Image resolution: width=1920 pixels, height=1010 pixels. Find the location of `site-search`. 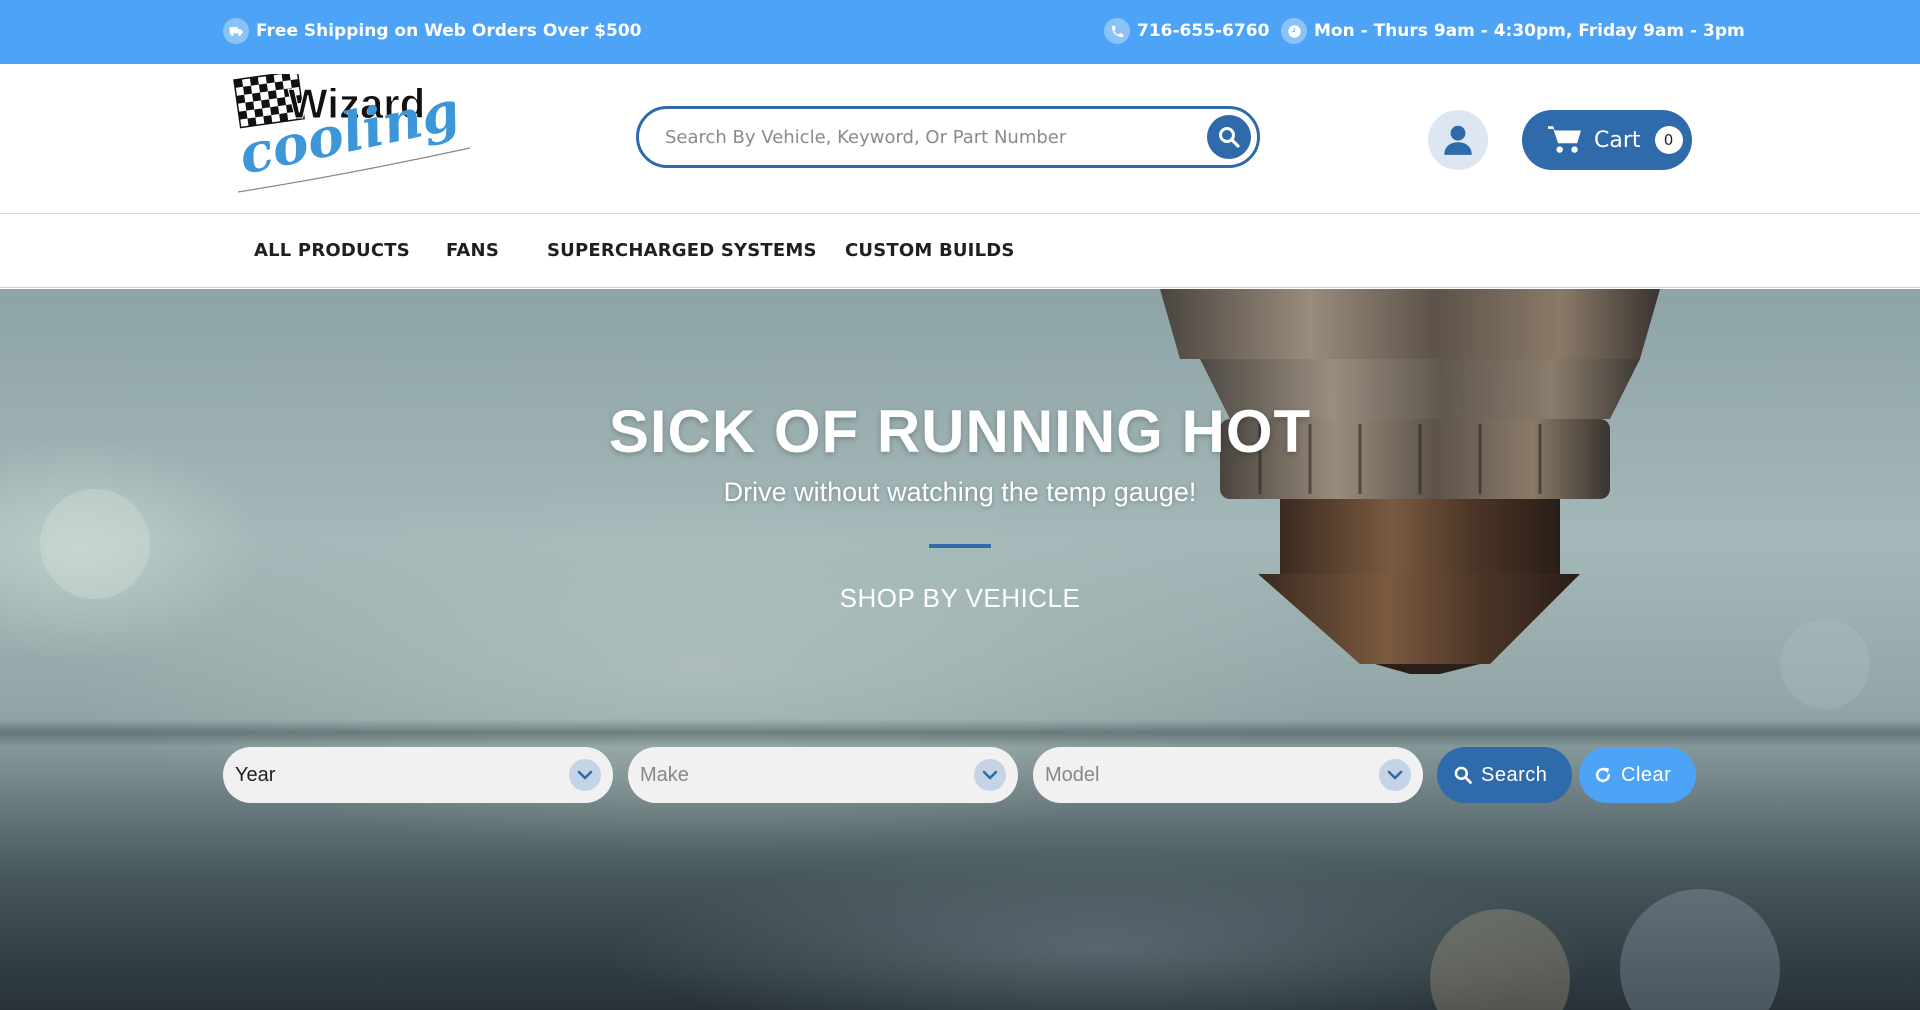

site-search is located at coordinates (948, 137).